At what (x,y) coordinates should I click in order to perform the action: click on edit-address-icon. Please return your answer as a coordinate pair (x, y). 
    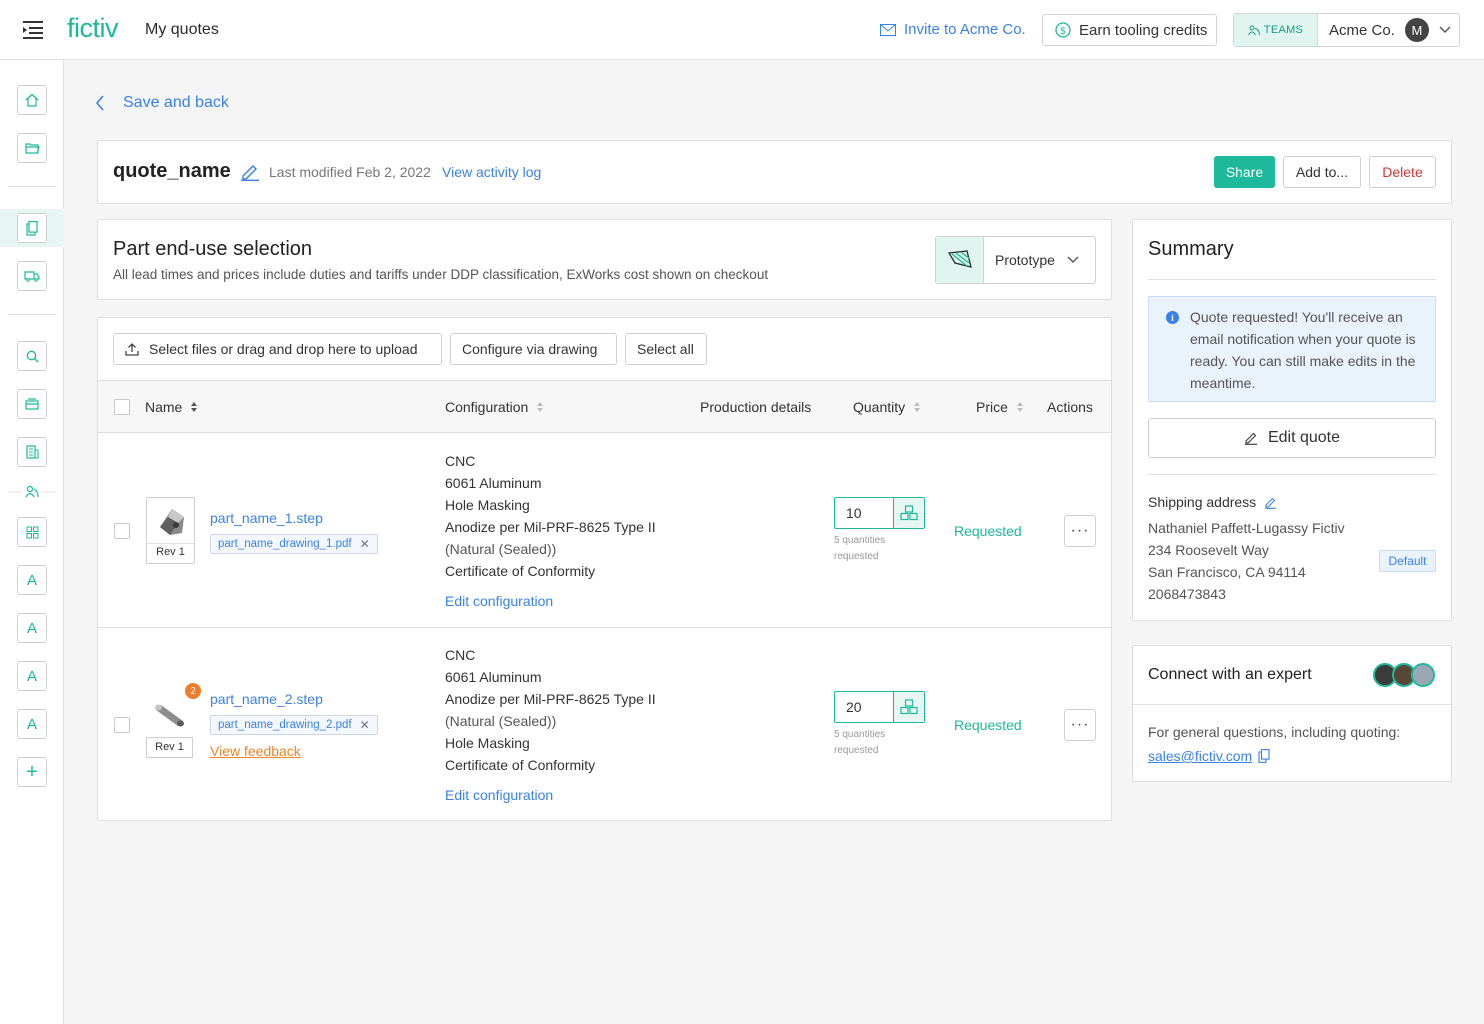
    Looking at the image, I should click on (1270, 502).